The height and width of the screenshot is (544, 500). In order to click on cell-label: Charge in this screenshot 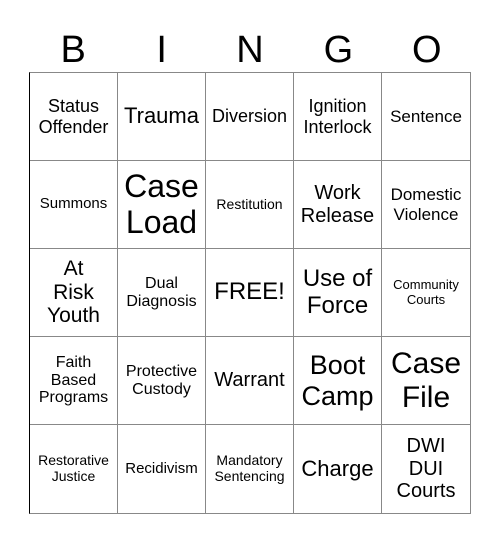, I will do `click(337, 468)`.